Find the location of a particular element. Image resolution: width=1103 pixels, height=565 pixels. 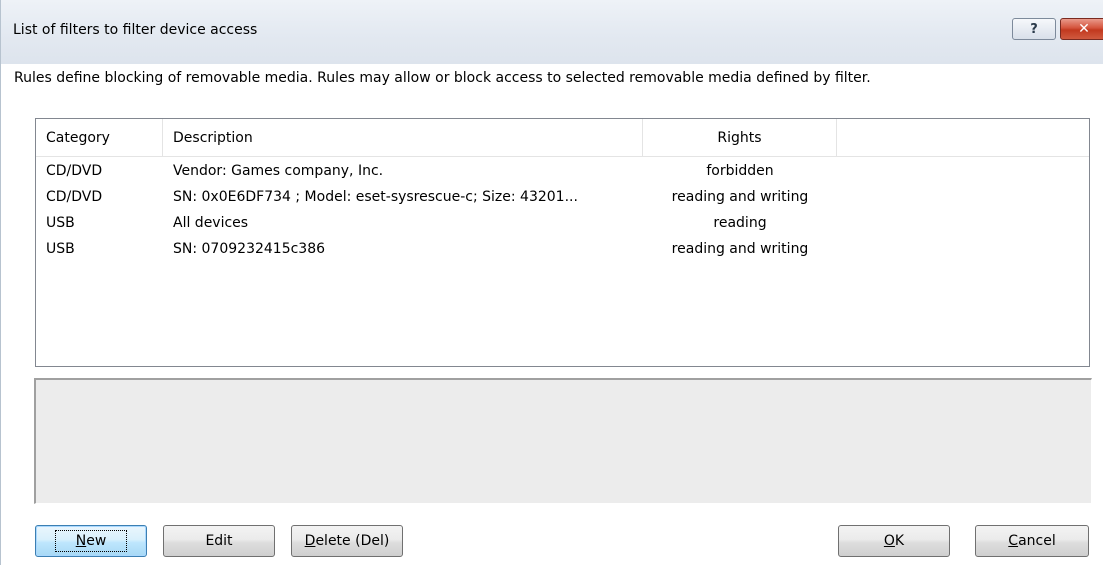

edit-button: Edit is located at coordinates (219, 541).